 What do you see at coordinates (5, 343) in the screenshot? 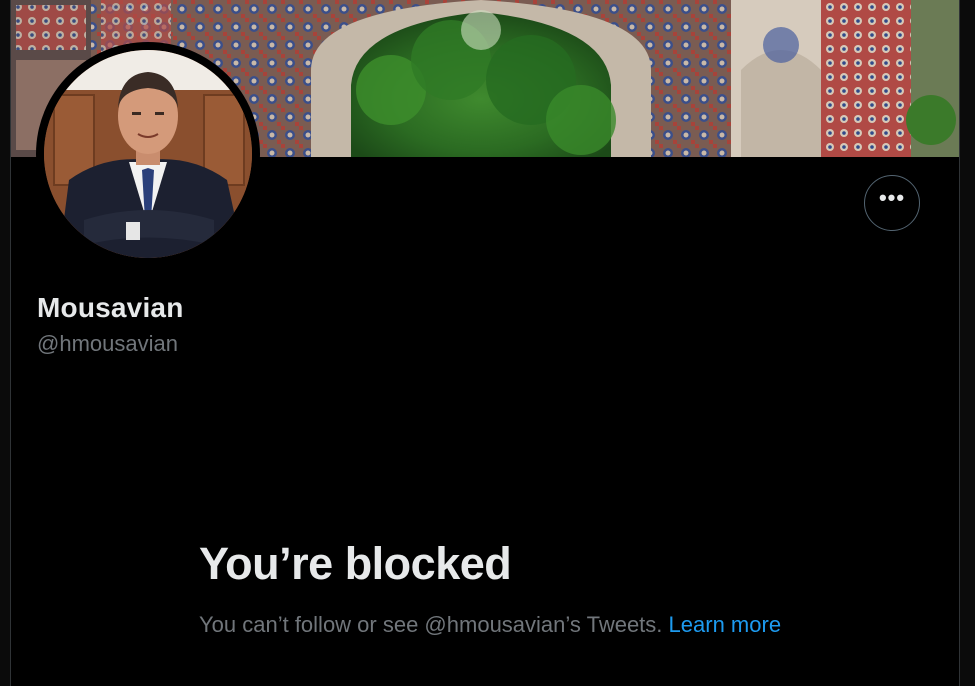
I see `left-gutter` at bounding box center [5, 343].